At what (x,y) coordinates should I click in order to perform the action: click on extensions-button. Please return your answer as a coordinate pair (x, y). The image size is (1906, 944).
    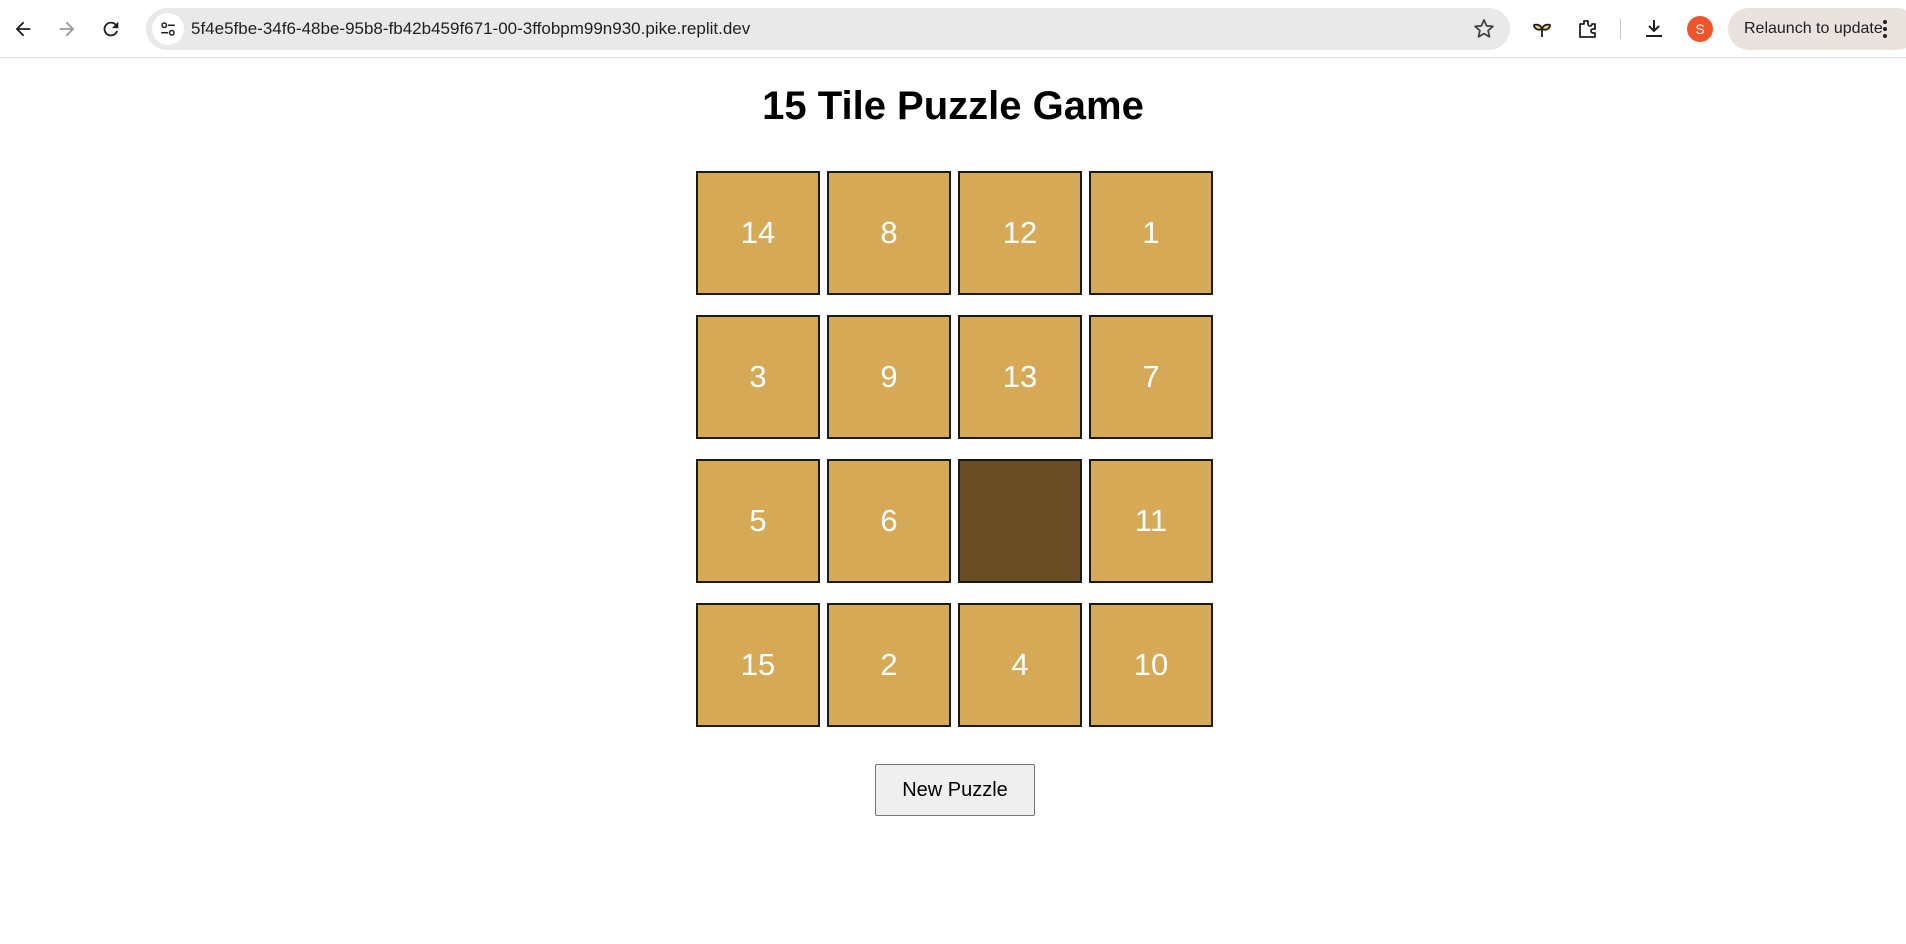
    Looking at the image, I should click on (1587, 29).